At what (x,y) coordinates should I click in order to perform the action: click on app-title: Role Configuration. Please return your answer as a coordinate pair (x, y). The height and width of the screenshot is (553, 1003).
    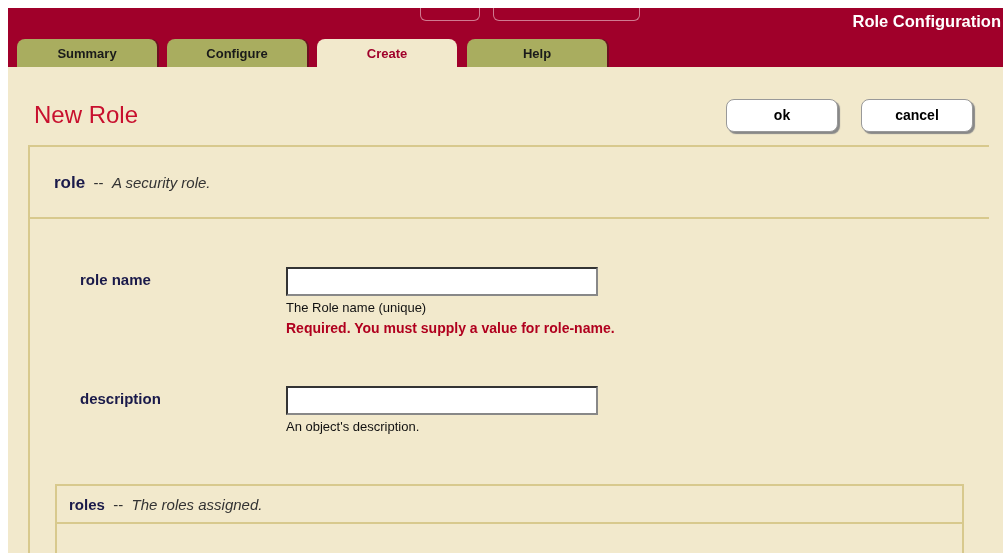
    Looking at the image, I should click on (926, 21).